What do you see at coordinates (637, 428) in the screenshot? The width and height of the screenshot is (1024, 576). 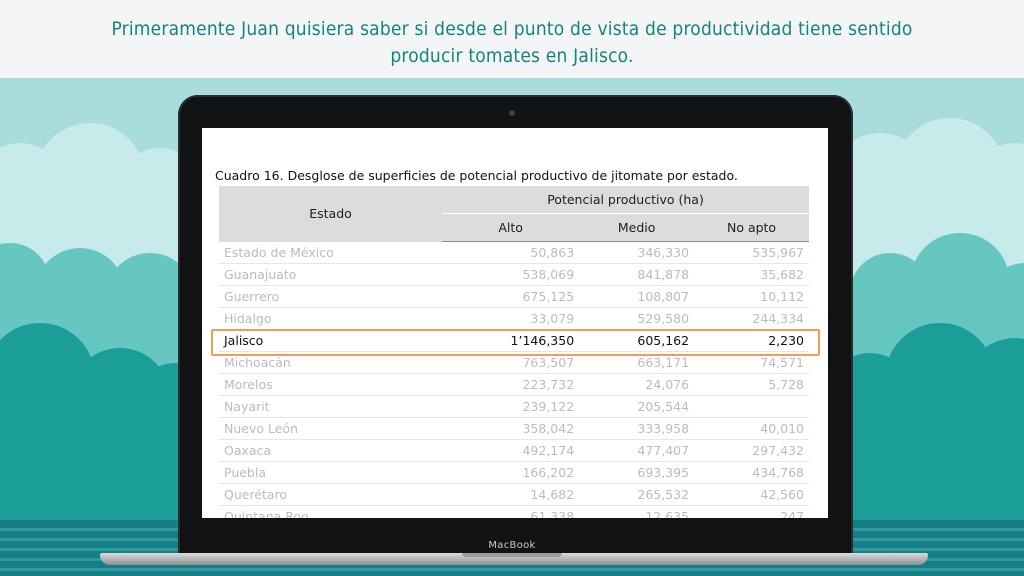 I see `cell-medio: 333,958` at bounding box center [637, 428].